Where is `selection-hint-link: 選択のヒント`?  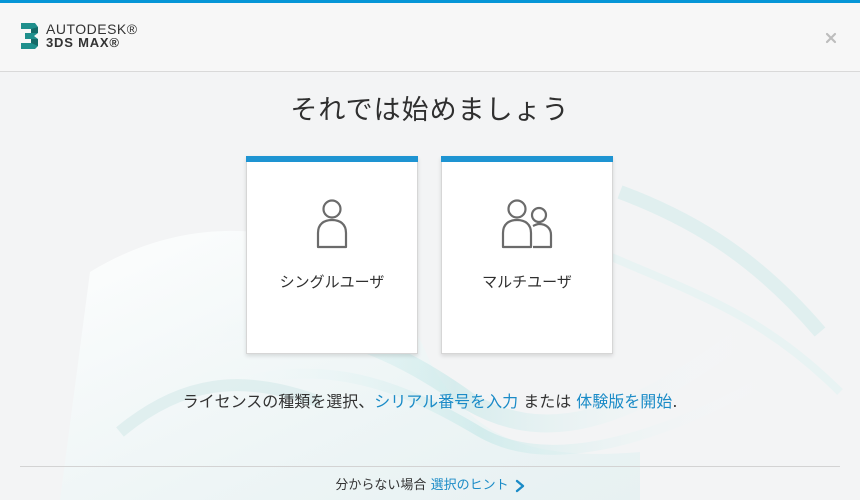
selection-hint-link: 選択のヒント is located at coordinates (470, 485).